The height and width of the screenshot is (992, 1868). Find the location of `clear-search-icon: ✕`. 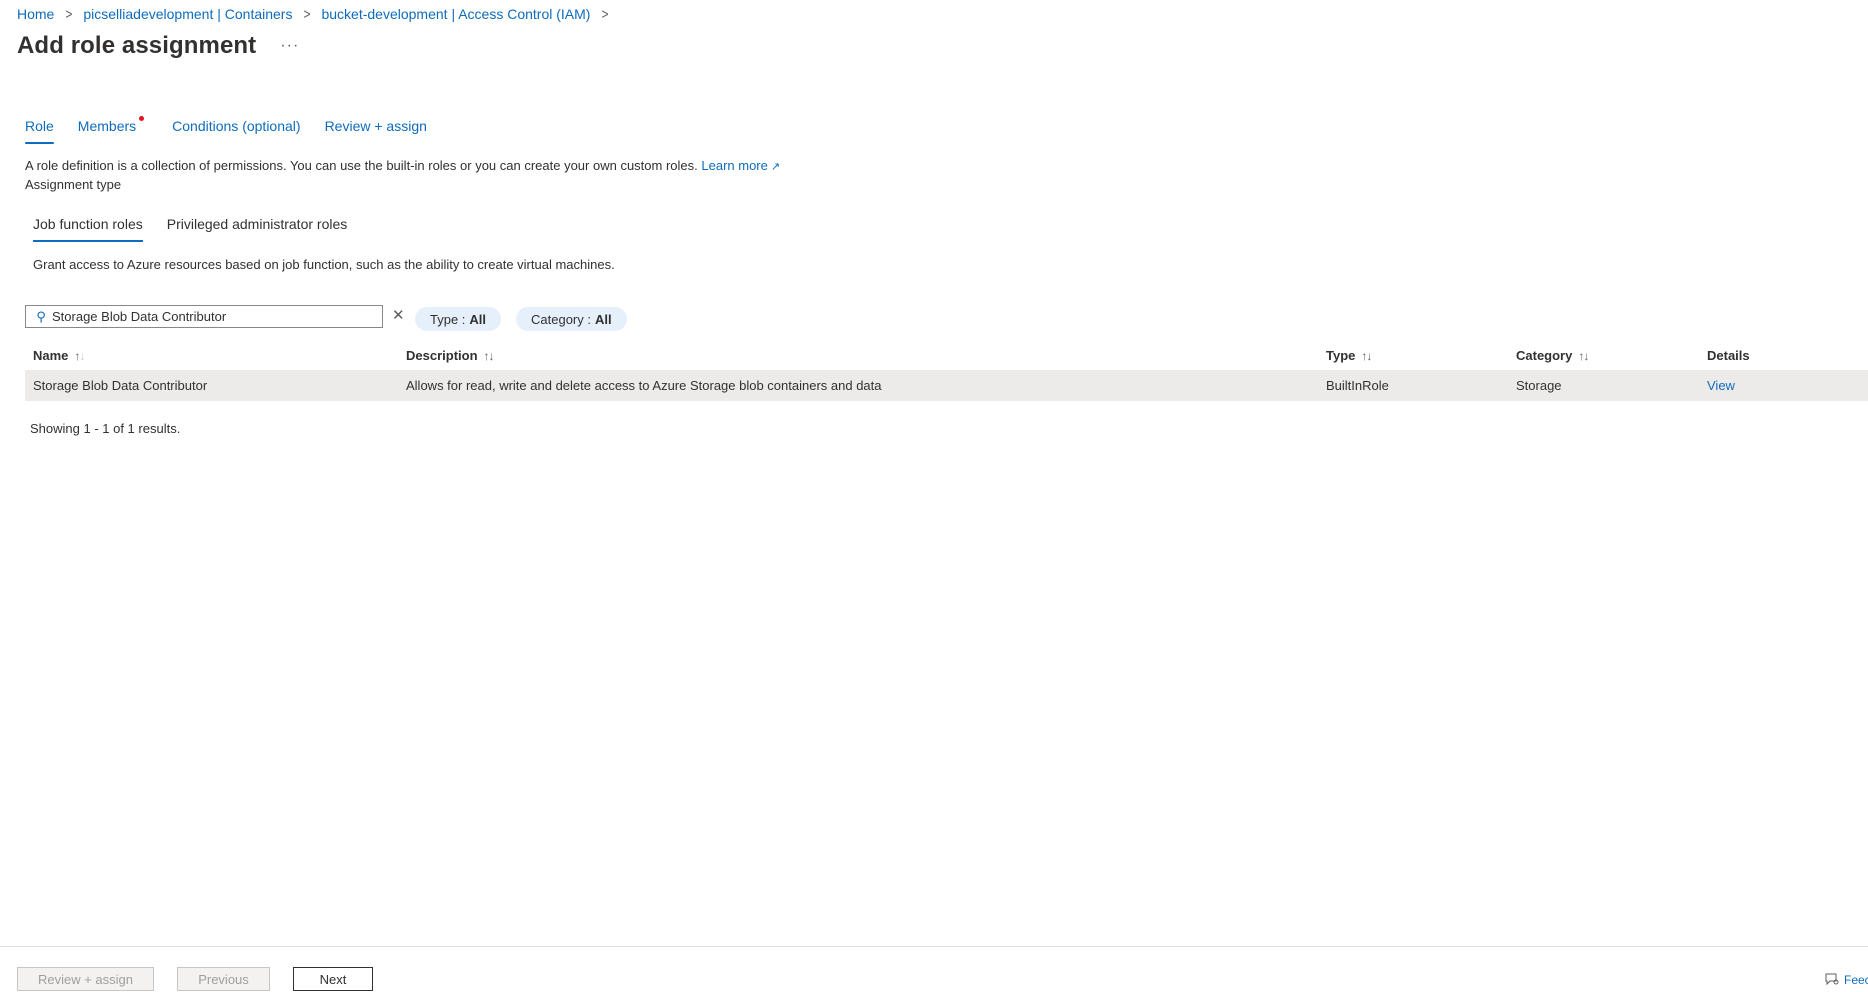

clear-search-icon: ✕ is located at coordinates (398, 315).